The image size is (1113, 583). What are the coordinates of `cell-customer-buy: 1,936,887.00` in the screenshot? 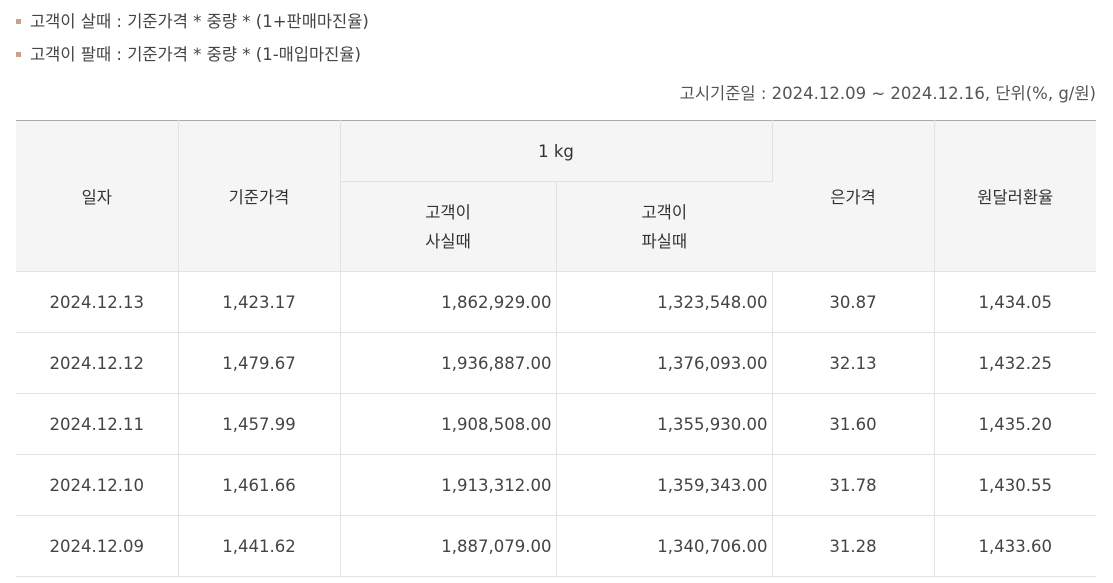 It's located at (448, 363).